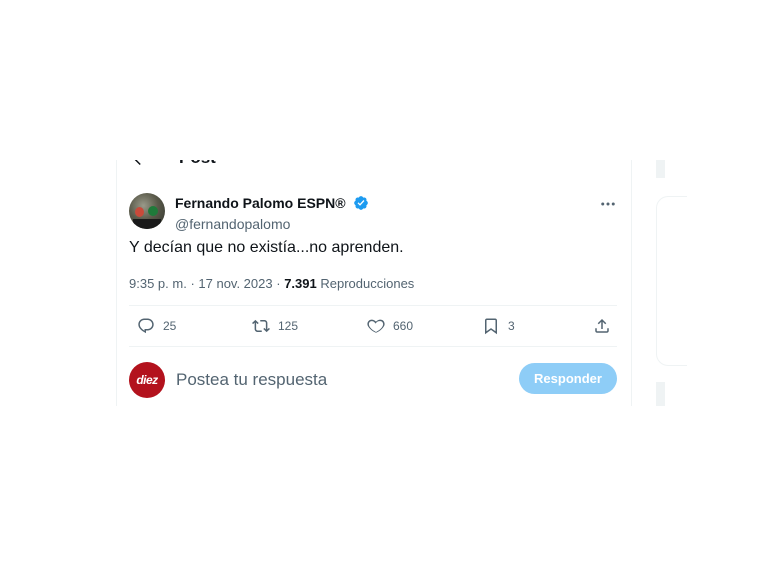  Describe the element at coordinates (608, 204) in the screenshot. I see `more-horizontal-icon` at that location.